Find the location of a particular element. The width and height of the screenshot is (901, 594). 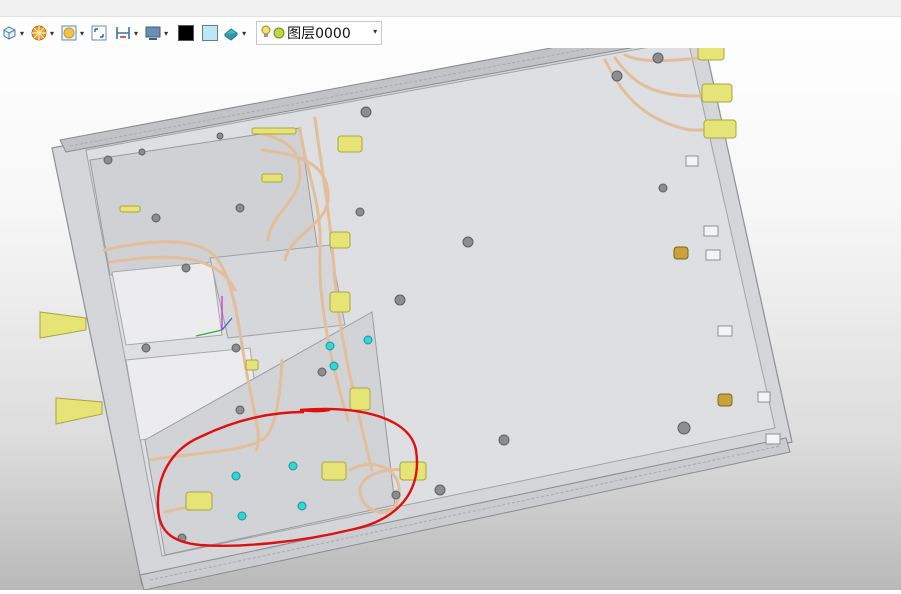

side-connector-lower is located at coordinates (79, 411).